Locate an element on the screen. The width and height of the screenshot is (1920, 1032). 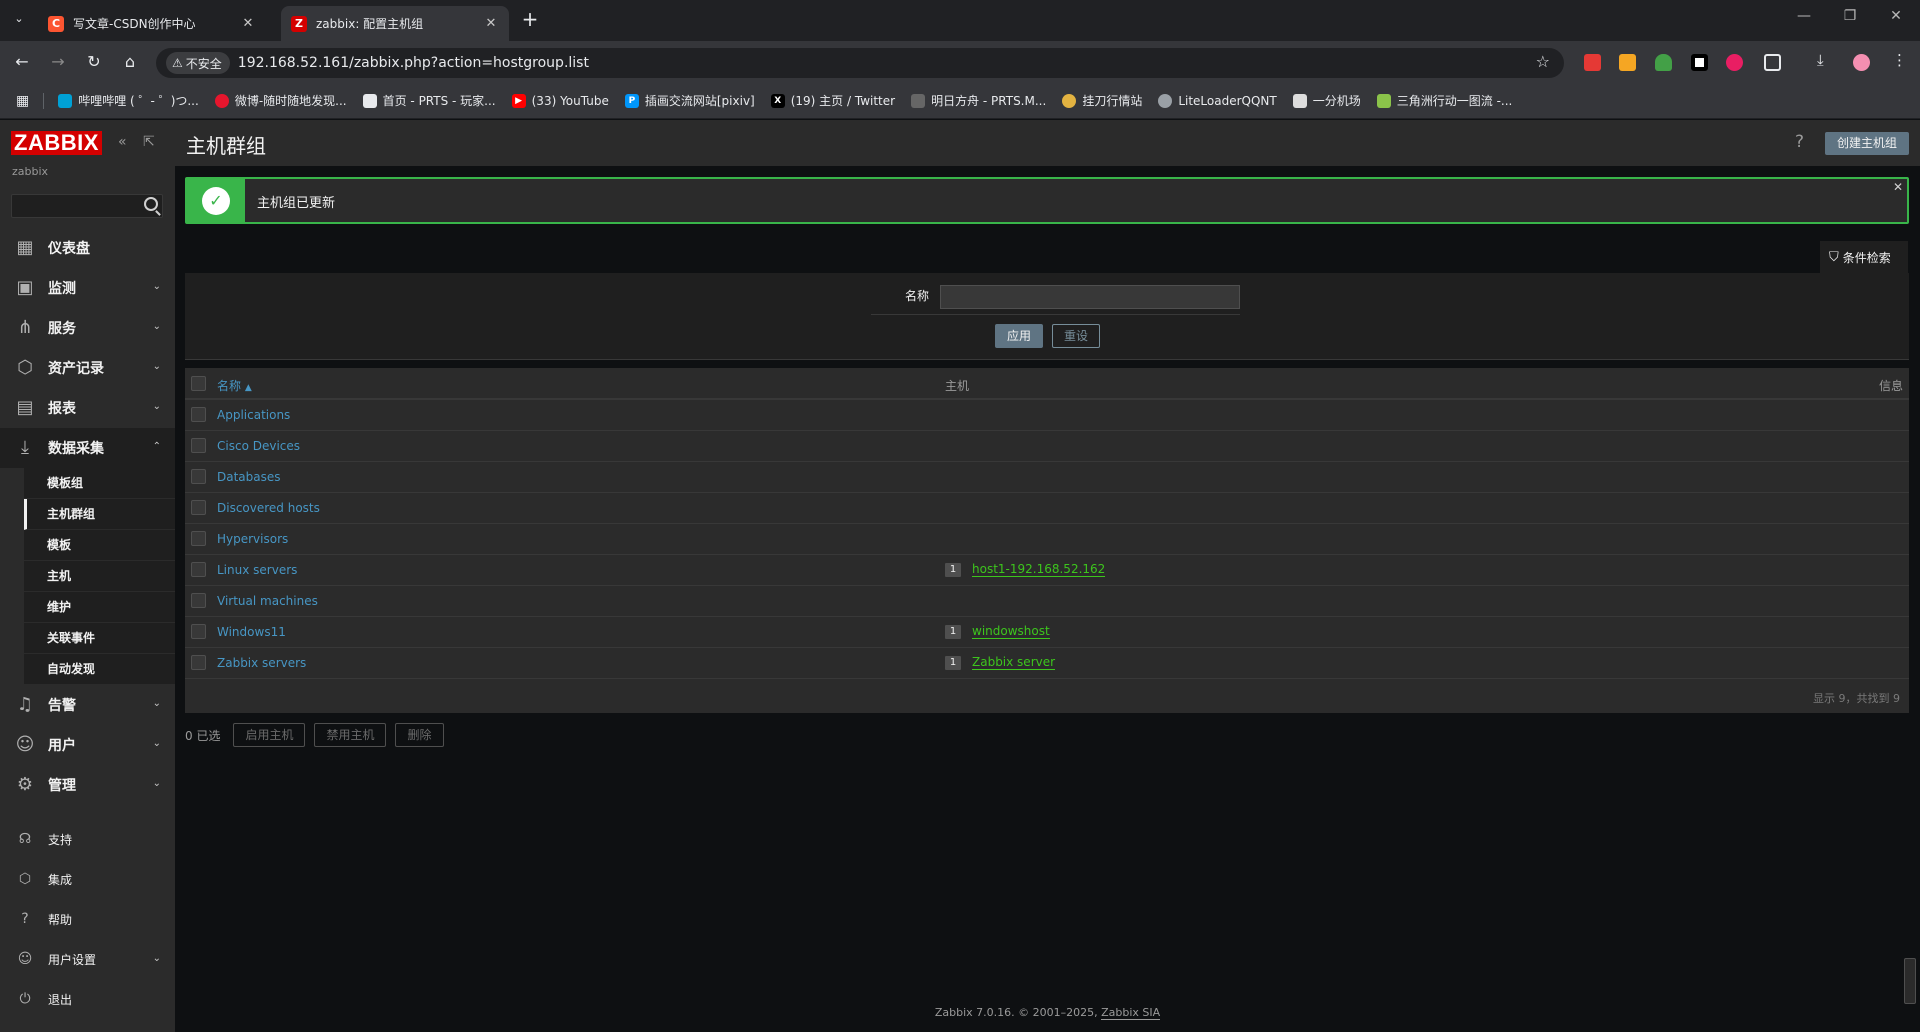
host-group-link: Applications is located at coordinates (253, 415).